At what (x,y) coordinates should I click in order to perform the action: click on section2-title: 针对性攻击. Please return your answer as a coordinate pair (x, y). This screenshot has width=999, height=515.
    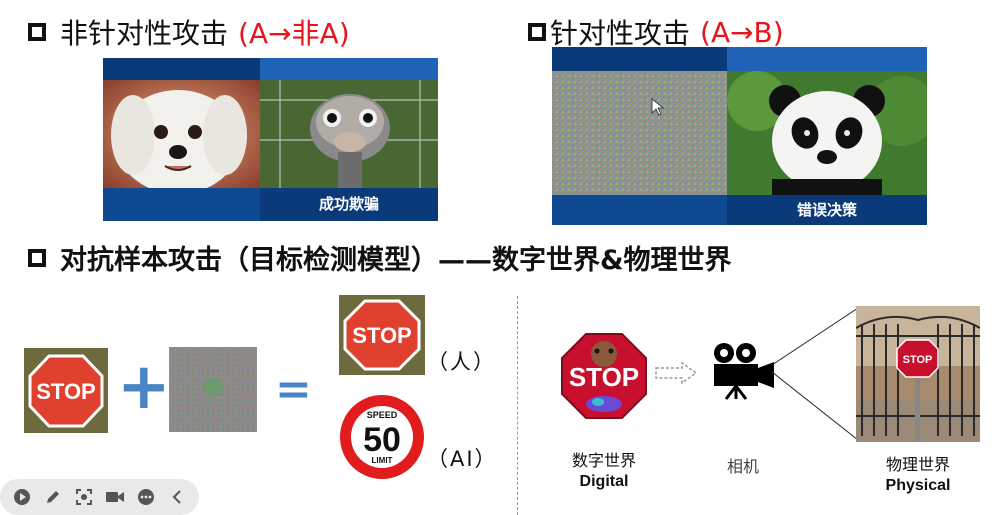
    Looking at the image, I should click on (620, 33).